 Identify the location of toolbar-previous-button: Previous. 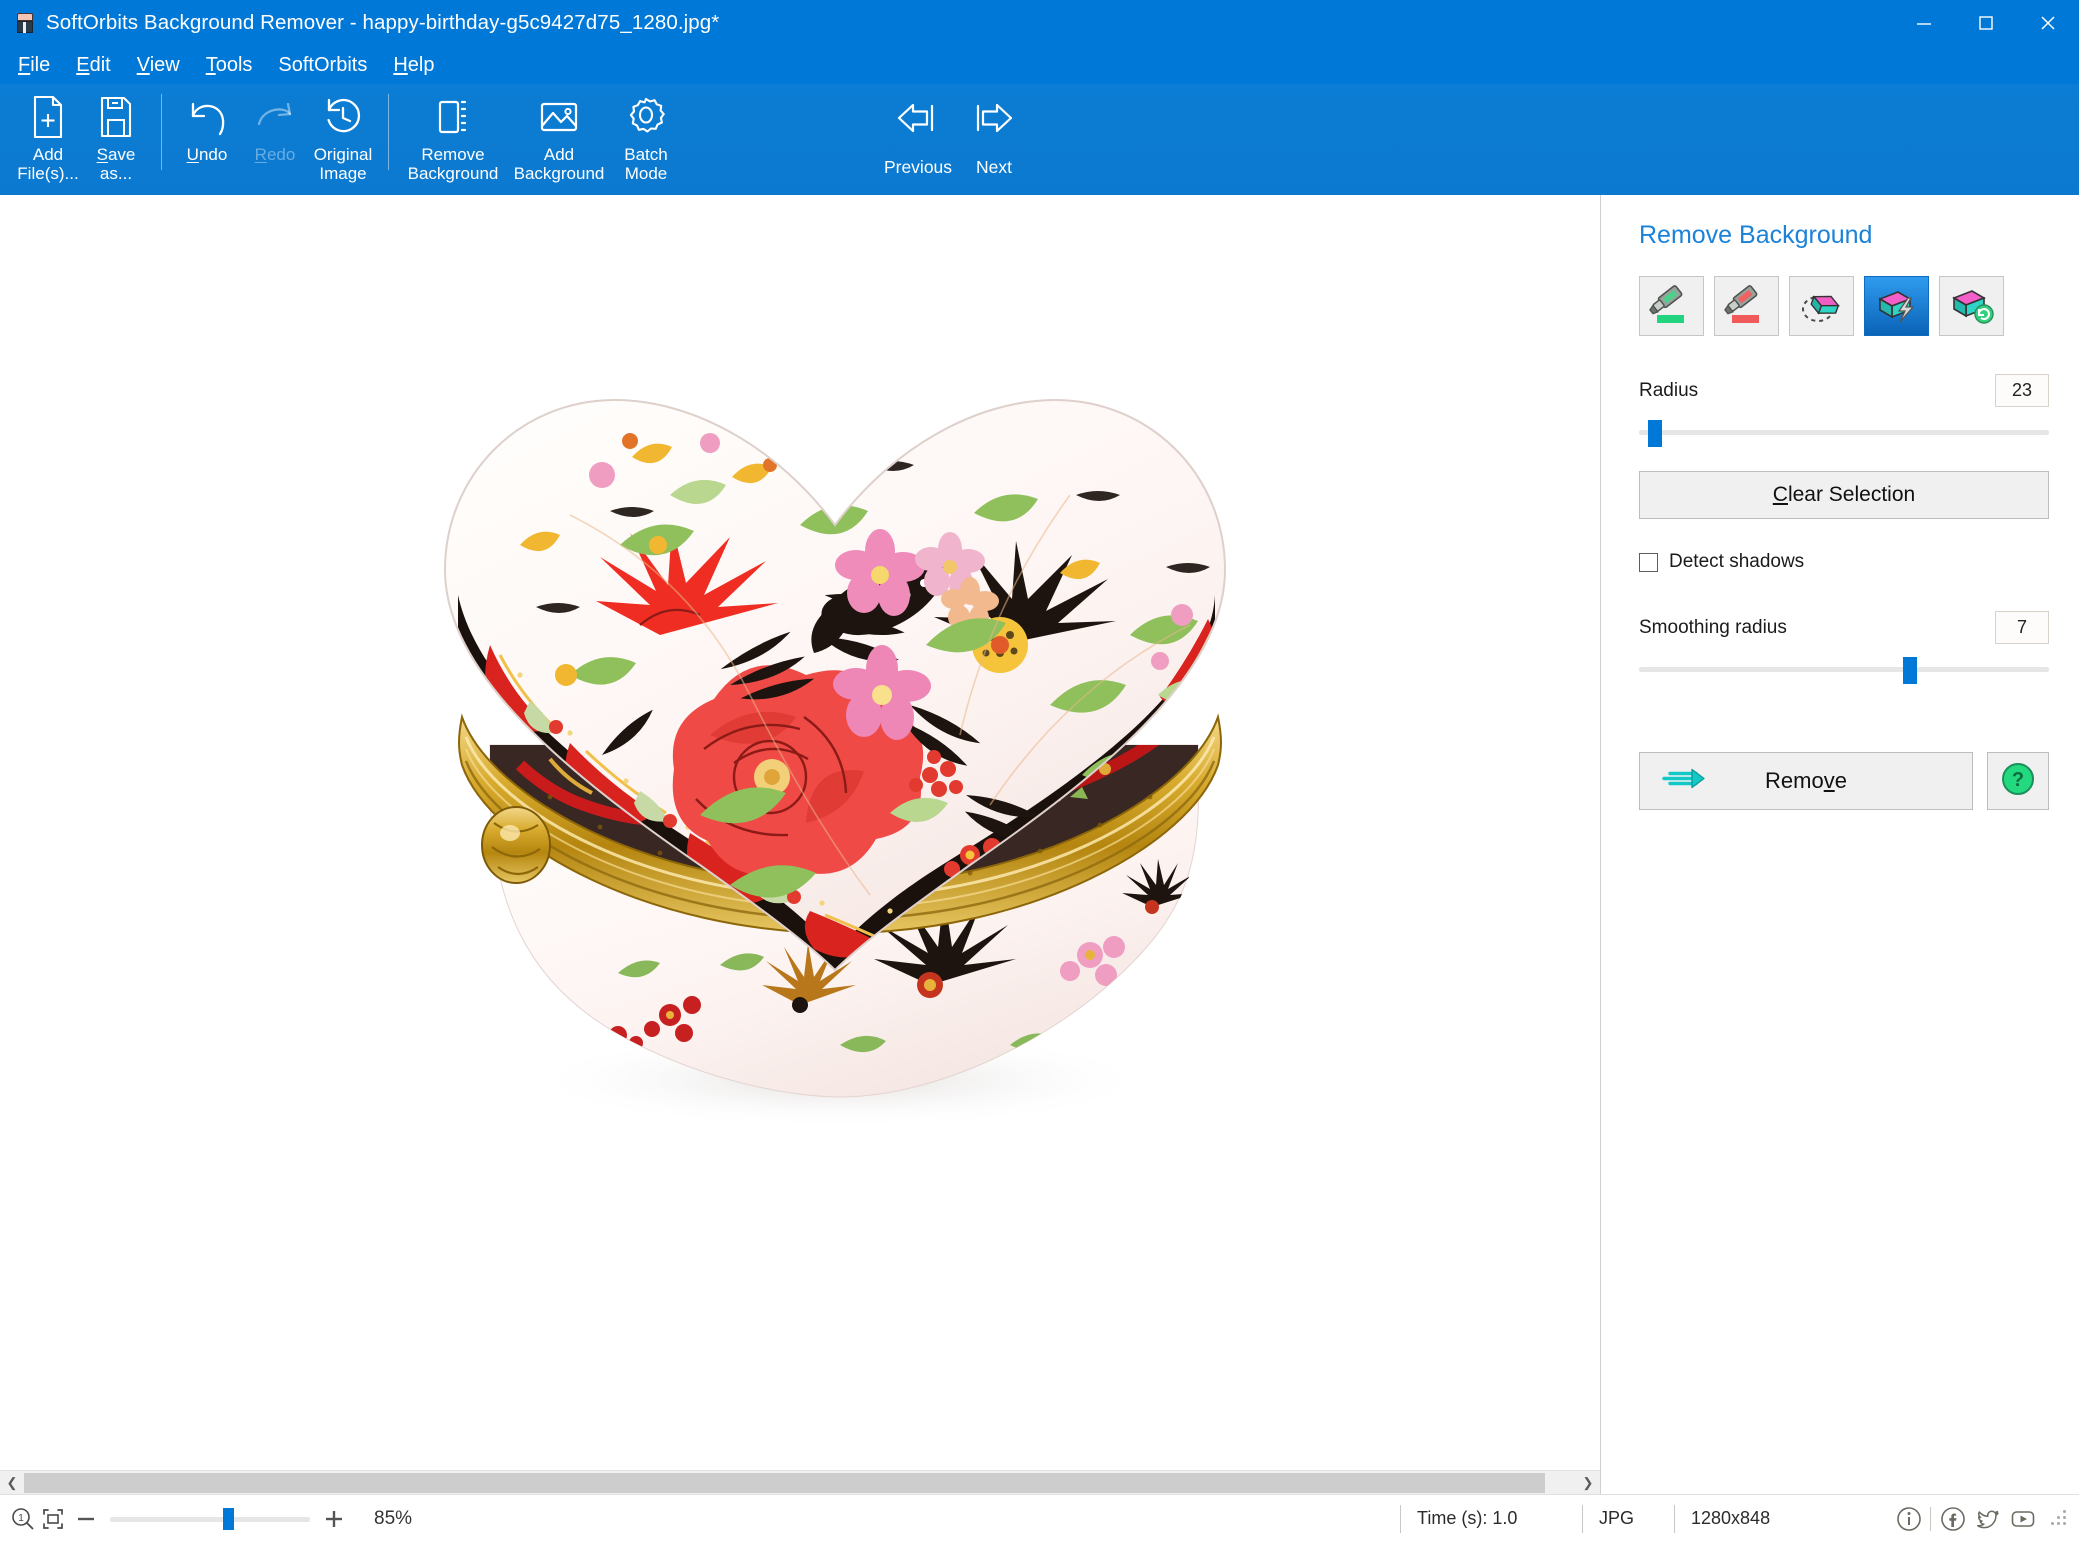
(918, 136).